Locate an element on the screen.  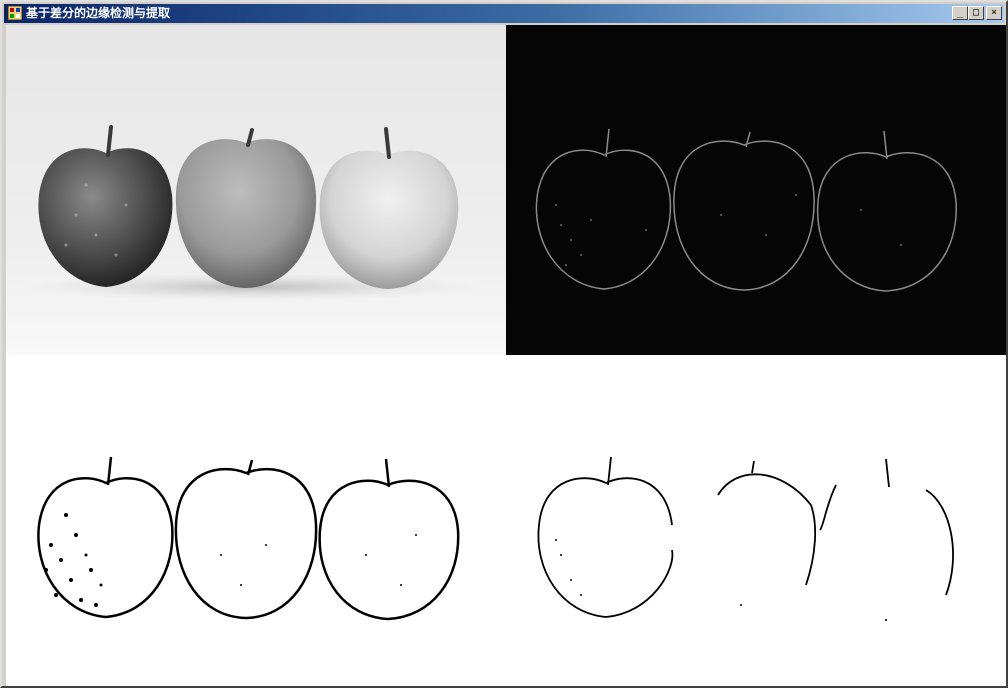
close-icon: × is located at coordinates (994, 12).